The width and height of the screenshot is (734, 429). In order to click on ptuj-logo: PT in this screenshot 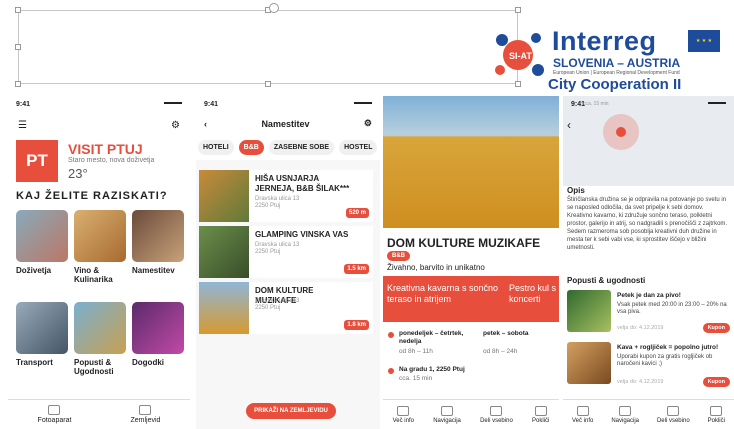, I will do `click(37, 161)`.